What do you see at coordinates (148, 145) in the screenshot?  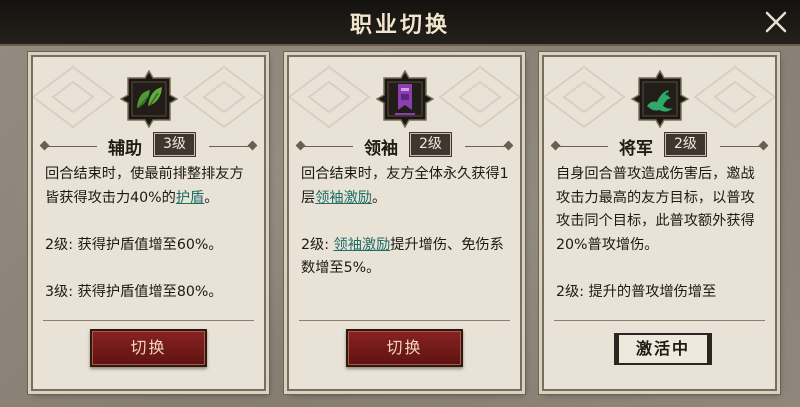 I see `class-name-row: 辅助 3级` at bounding box center [148, 145].